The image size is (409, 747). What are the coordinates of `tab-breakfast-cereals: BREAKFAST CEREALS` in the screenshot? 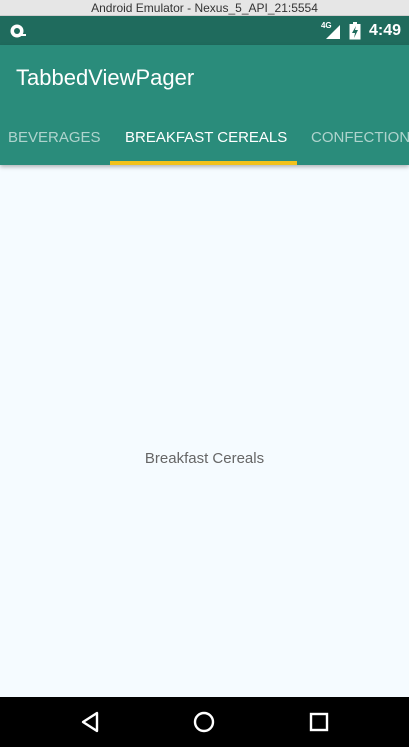 It's located at (206, 141).